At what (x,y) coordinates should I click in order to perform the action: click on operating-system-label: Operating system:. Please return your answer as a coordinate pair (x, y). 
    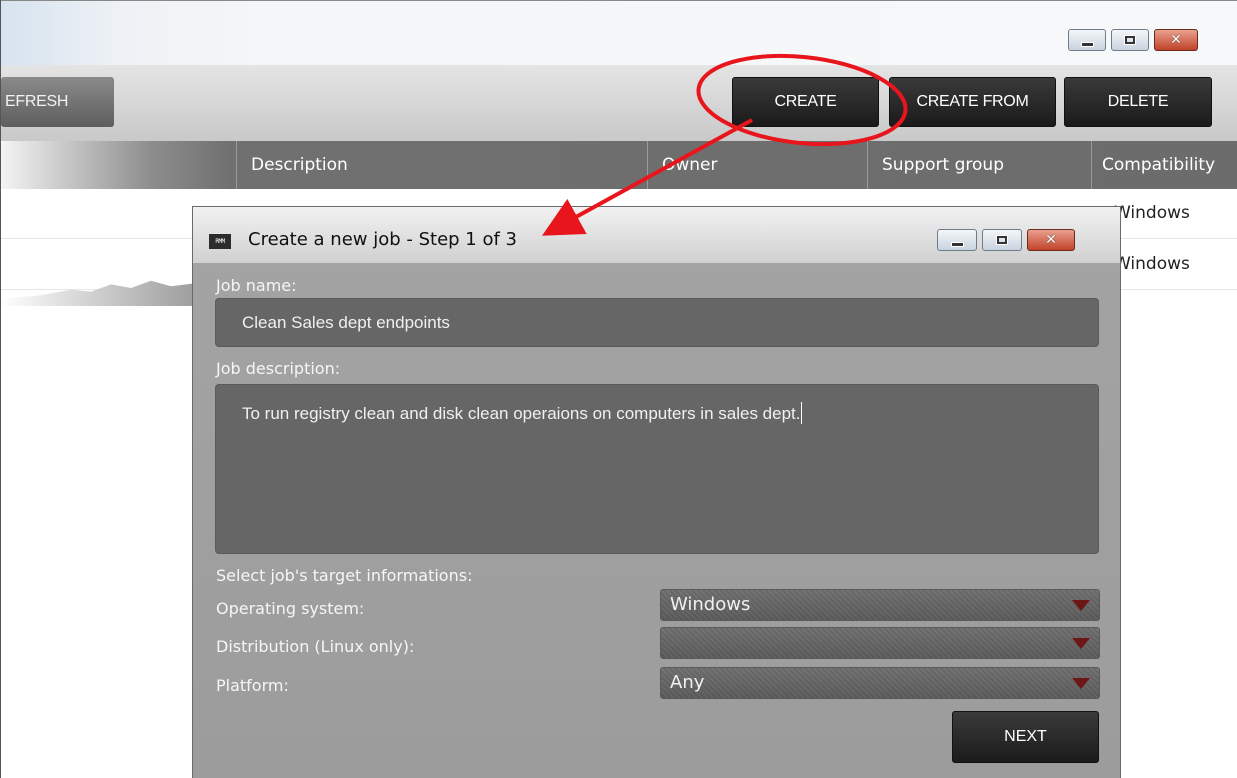
    Looking at the image, I should click on (290, 608).